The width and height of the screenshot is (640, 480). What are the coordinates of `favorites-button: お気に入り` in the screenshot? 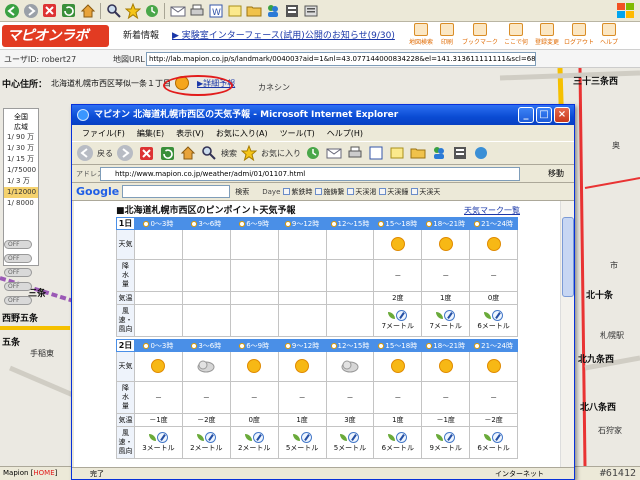 It's located at (281, 153).